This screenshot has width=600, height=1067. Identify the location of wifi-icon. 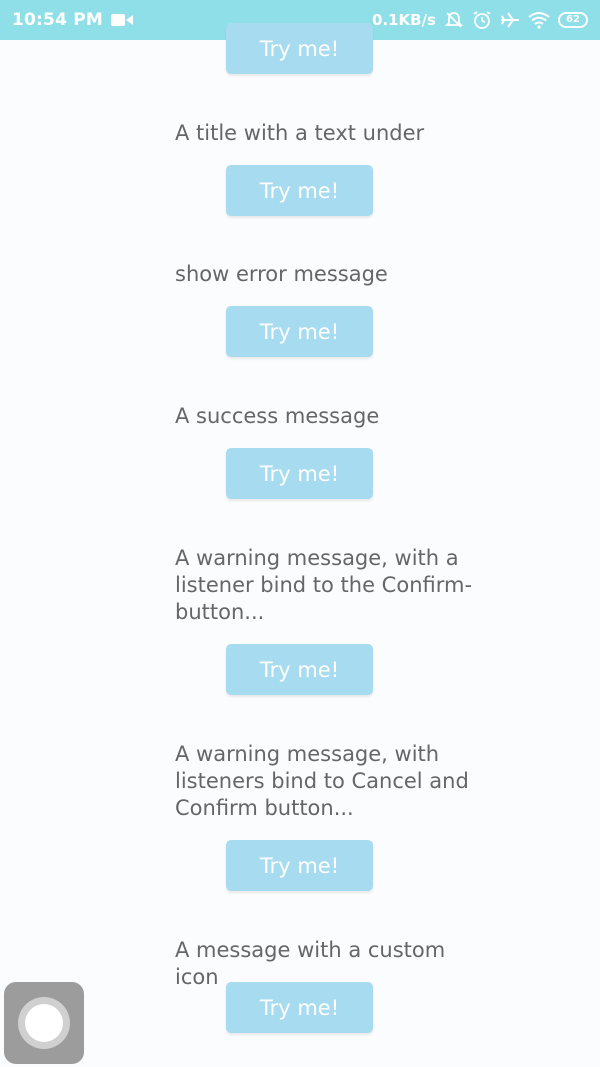
(539, 20).